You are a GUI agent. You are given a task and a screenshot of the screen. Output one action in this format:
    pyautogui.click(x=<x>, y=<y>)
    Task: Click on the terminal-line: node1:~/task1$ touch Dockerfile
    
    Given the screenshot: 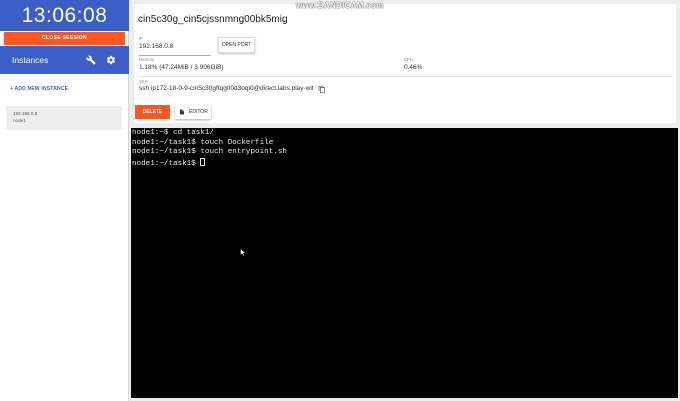 What is the action you would take?
    pyautogui.click(x=203, y=142)
    